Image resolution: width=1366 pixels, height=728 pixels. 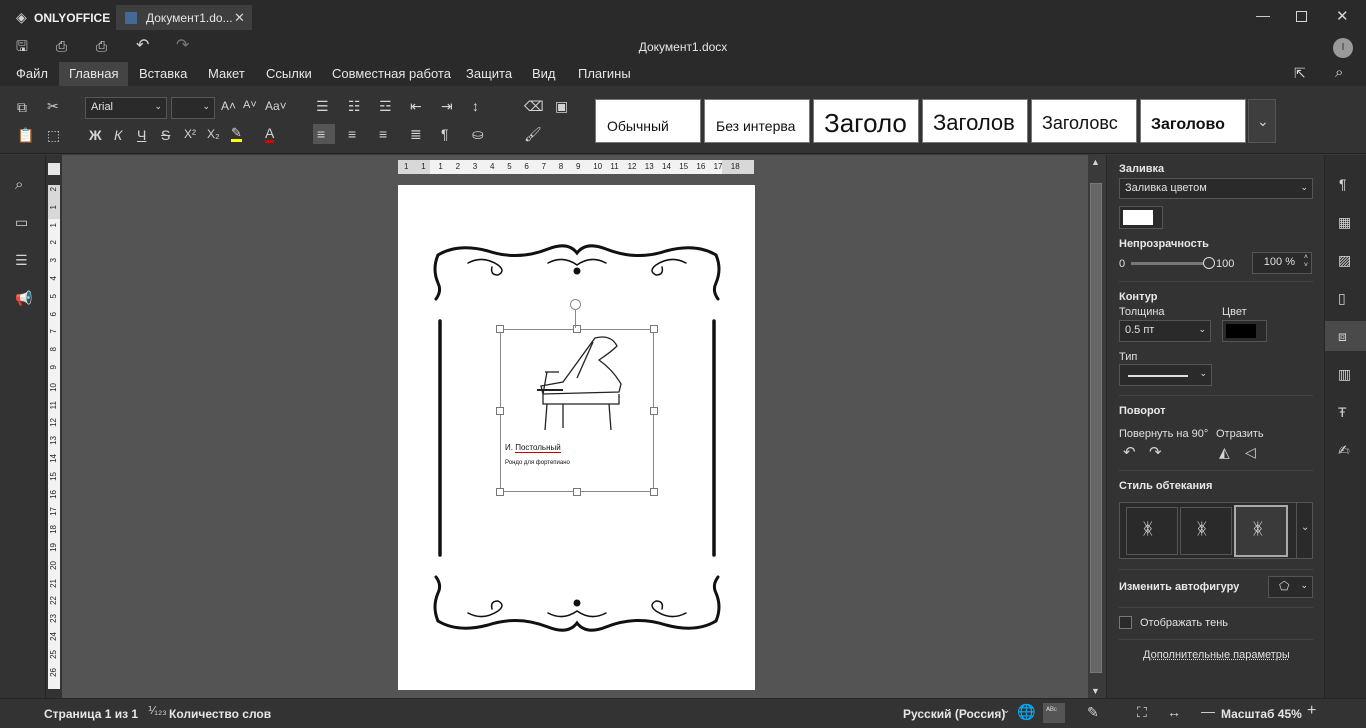 What do you see at coordinates (193, 108) in the screenshot?
I see `font-size-select: ⌄` at bounding box center [193, 108].